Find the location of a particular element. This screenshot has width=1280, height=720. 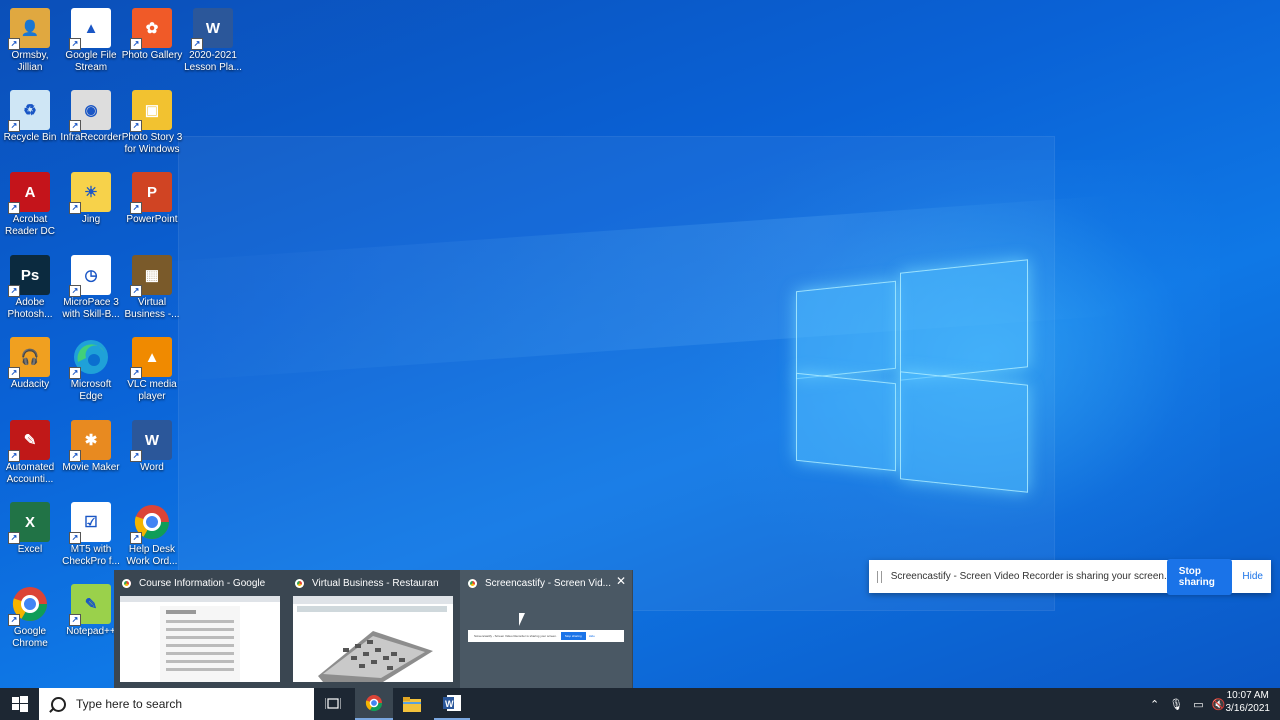

task-view-button is located at coordinates (333, 704).